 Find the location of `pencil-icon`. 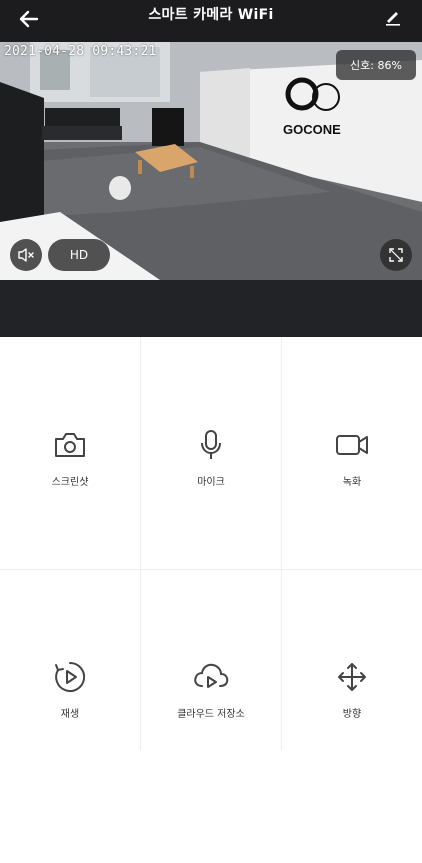

pencil-icon is located at coordinates (393, 19).